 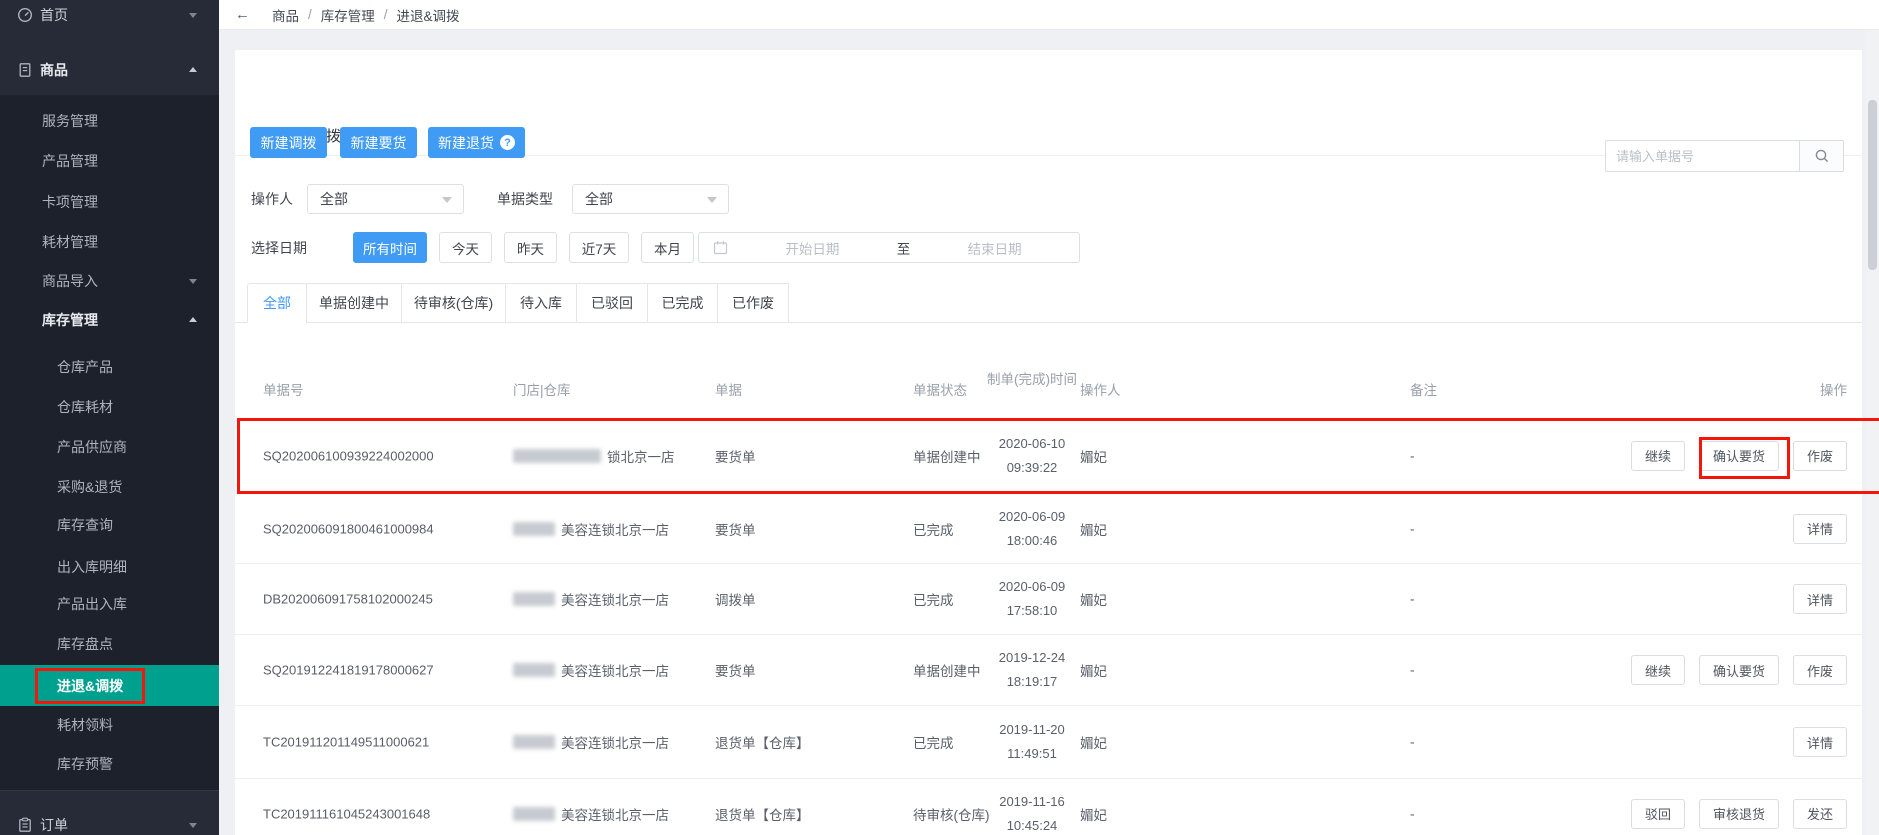 I want to click on sidebar-item-purchase-returns: 采购&退货, so click(x=109, y=487).